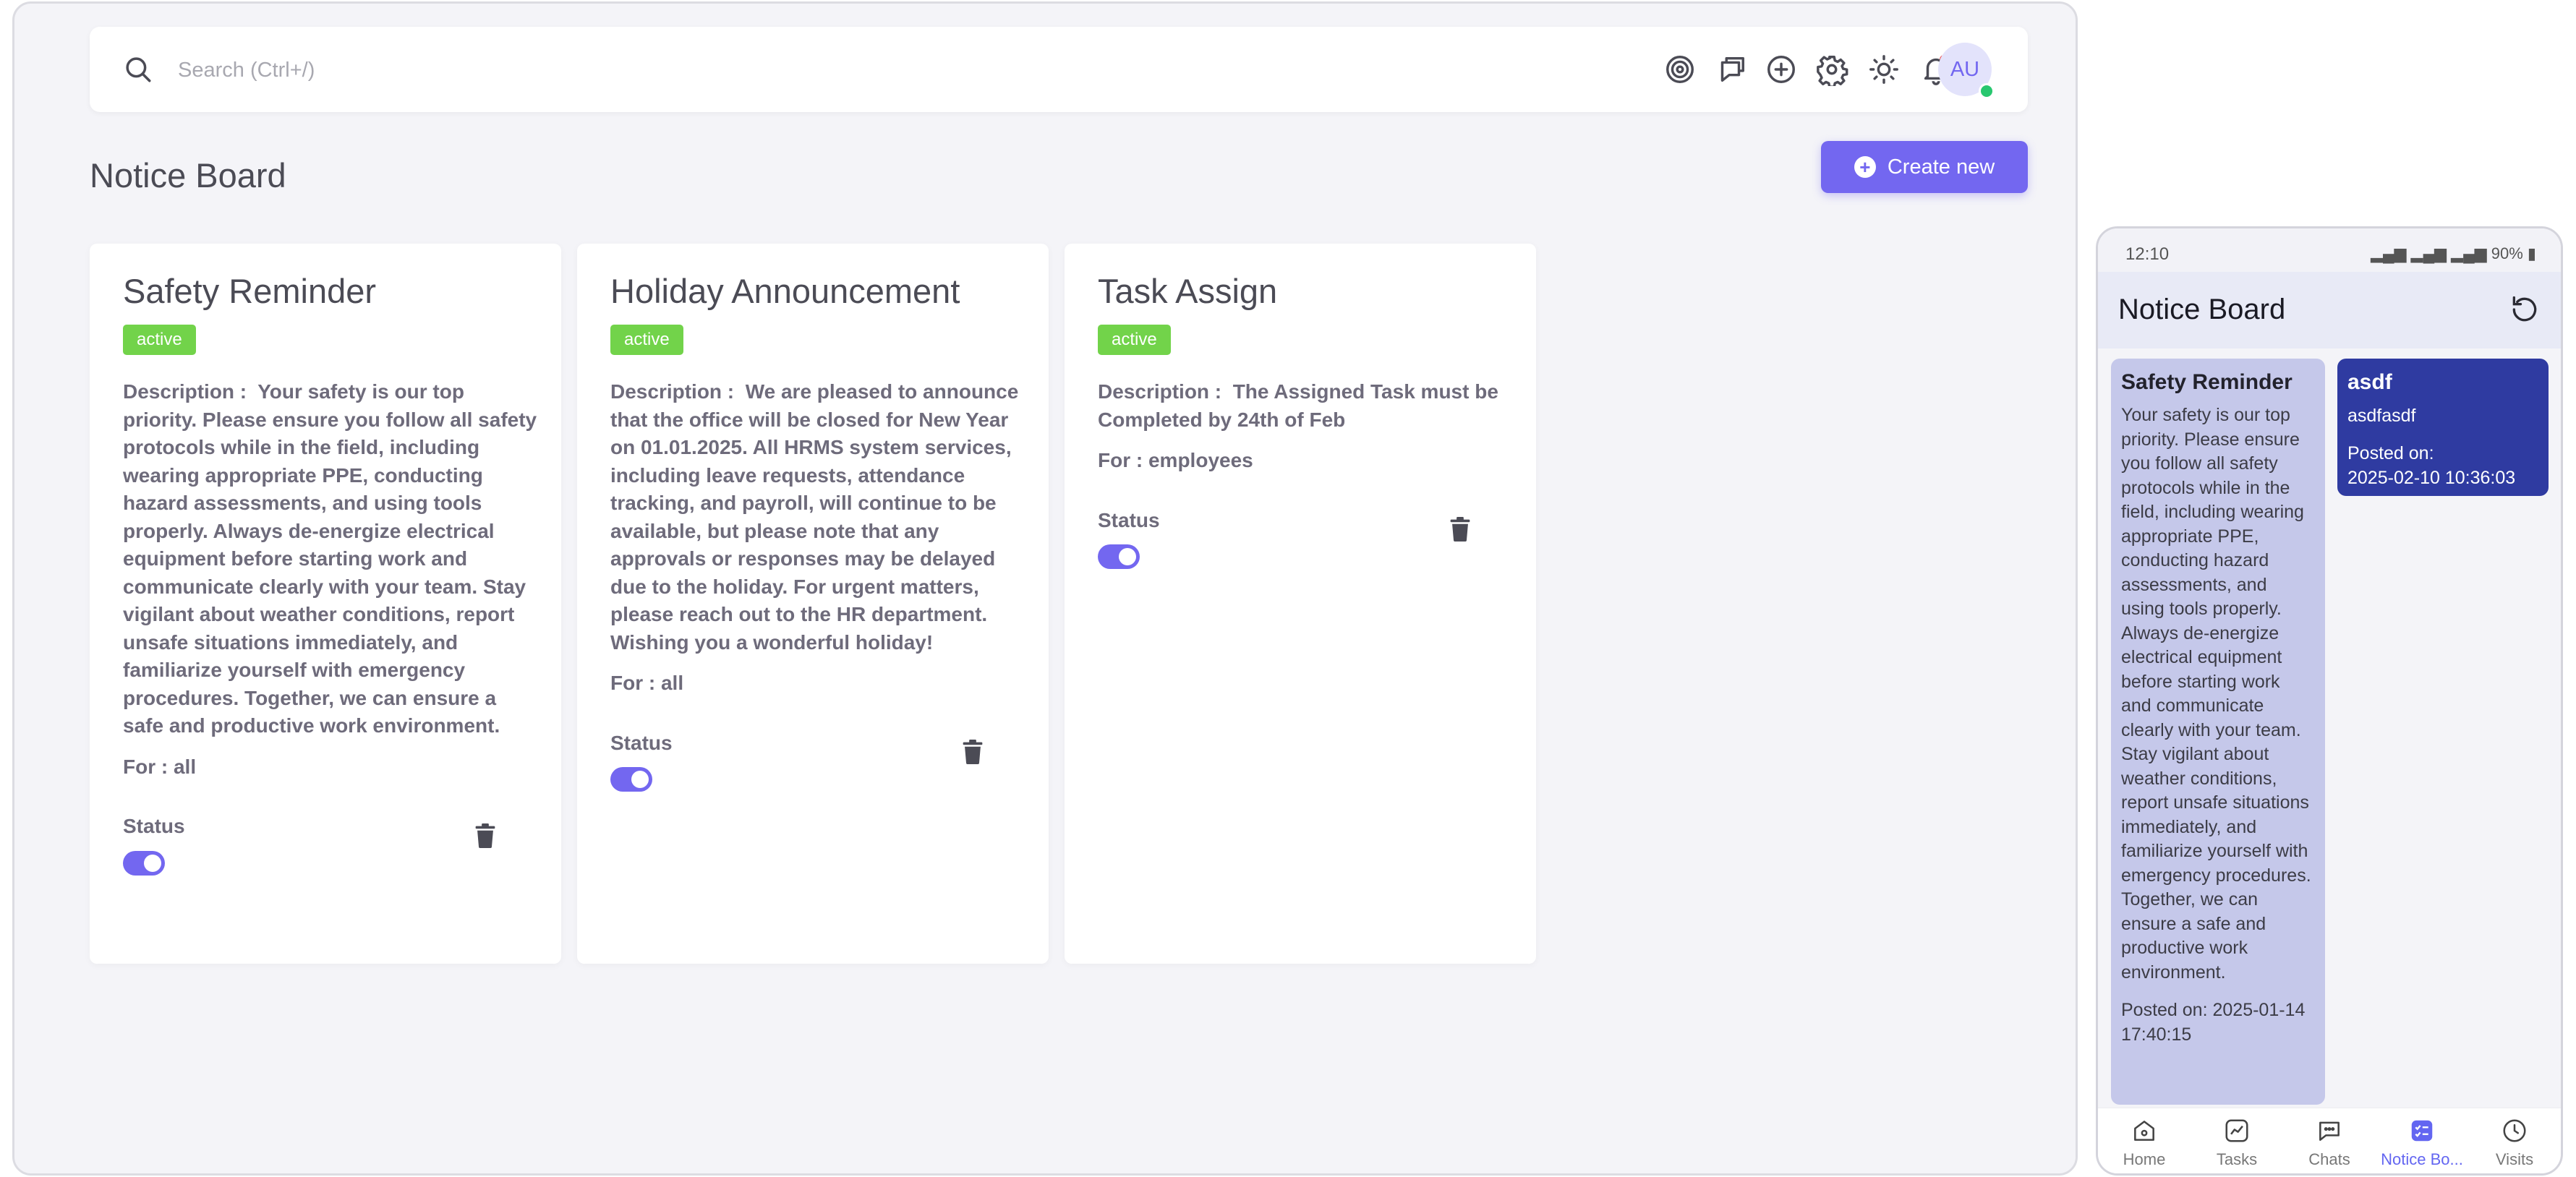 The image size is (2576, 1177). I want to click on chart-icon, so click(2236, 1130).